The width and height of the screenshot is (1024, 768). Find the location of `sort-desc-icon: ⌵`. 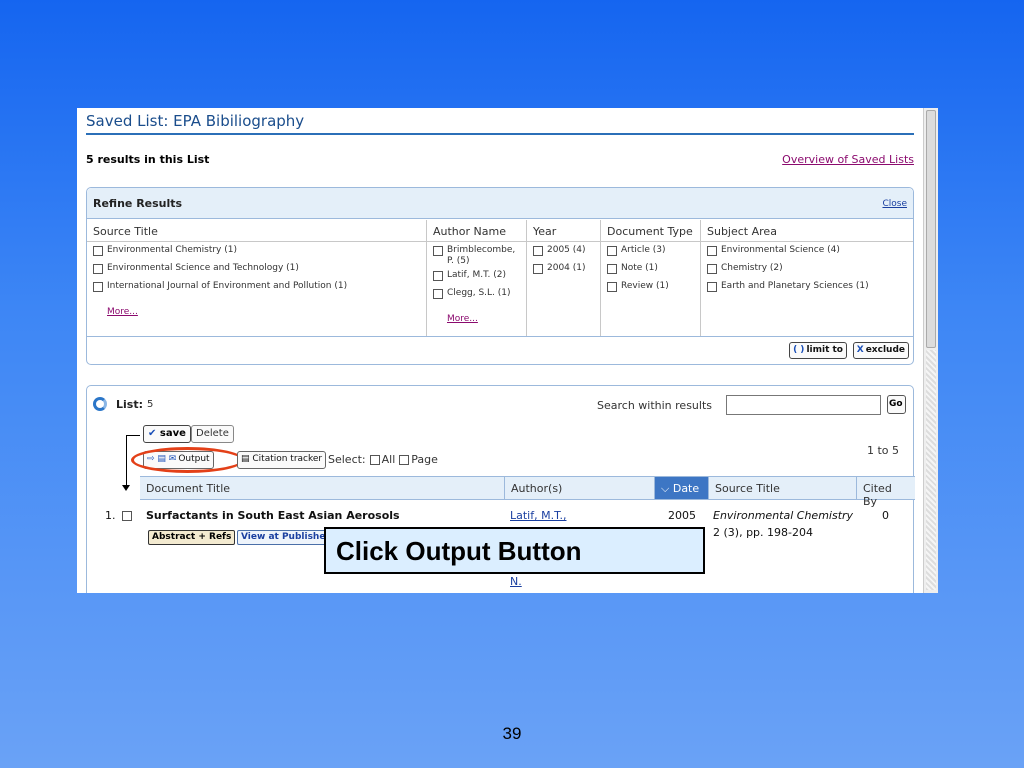

sort-desc-icon: ⌵ is located at coordinates (667, 488).